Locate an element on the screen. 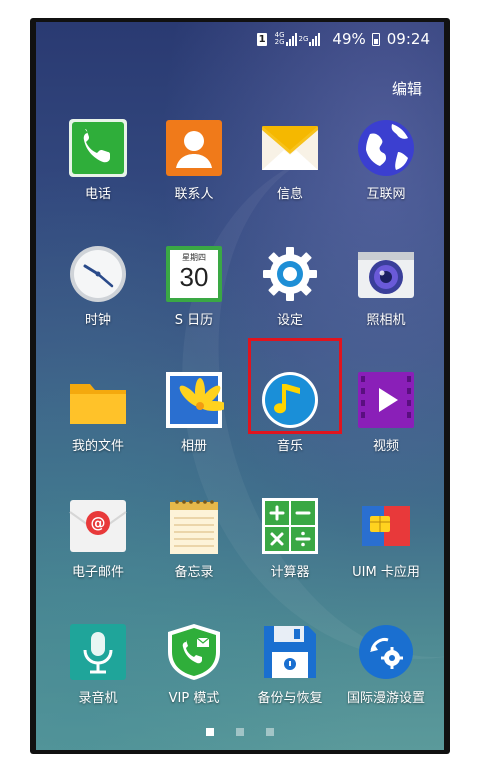 The width and height of the screenshot is (500, 784). envelope-icon is located at coordinates (290, 148).